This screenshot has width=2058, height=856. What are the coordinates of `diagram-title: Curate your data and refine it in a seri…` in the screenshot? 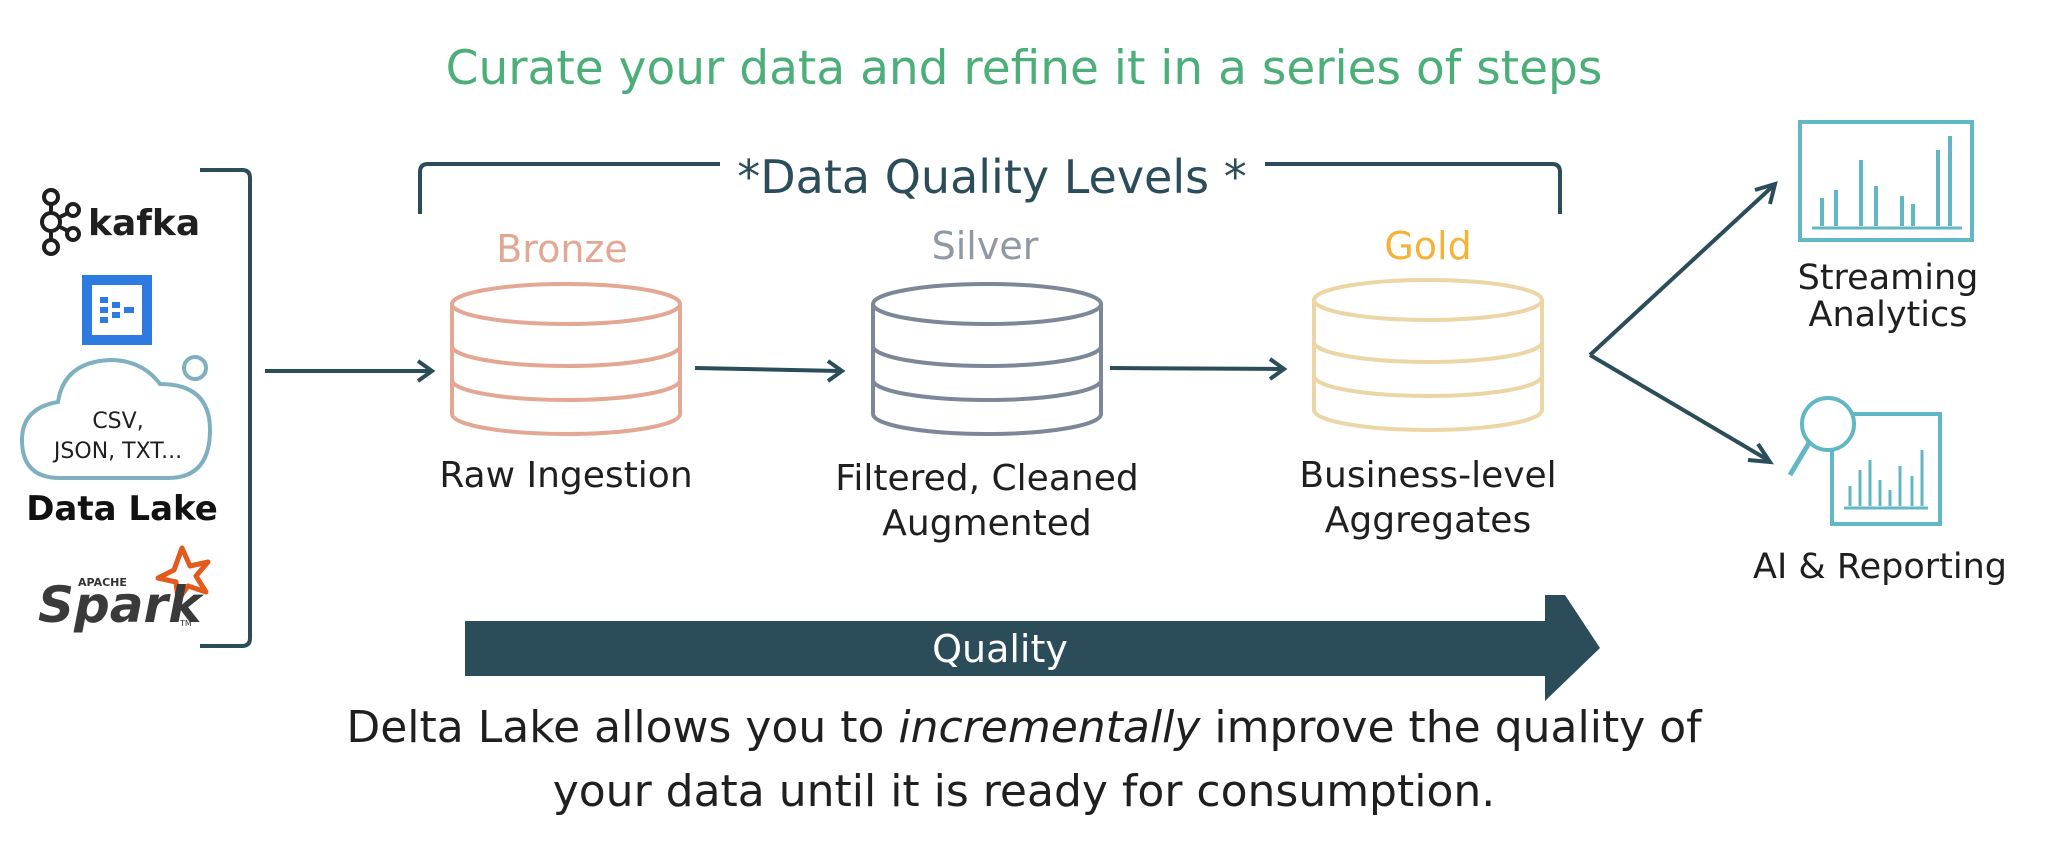 It's located at (1024, 68).